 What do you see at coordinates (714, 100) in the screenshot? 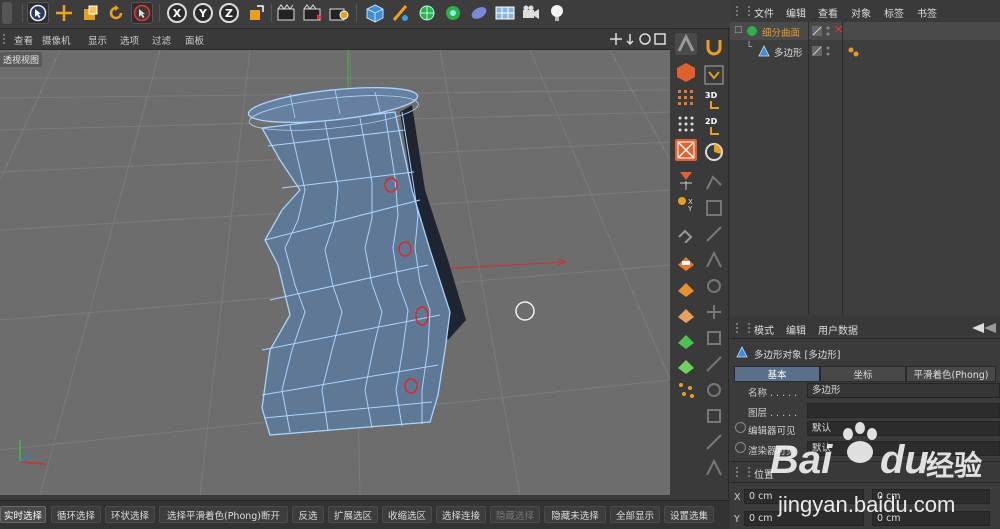
I see `snap-3d-icon: 3D` at bounding box center [714, 100].